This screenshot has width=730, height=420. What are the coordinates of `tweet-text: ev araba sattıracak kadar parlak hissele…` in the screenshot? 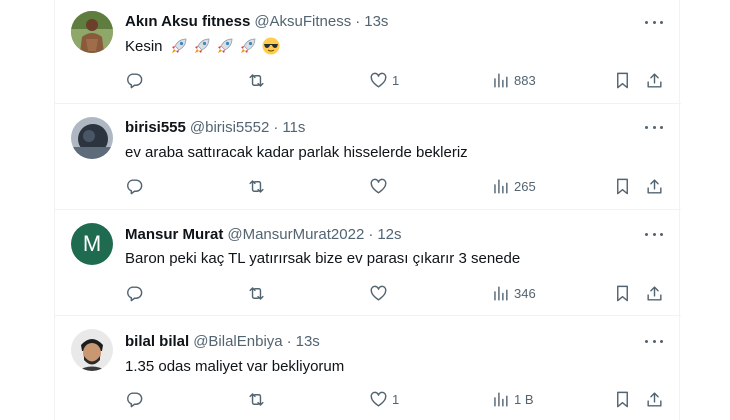 It's located at (296, 152).